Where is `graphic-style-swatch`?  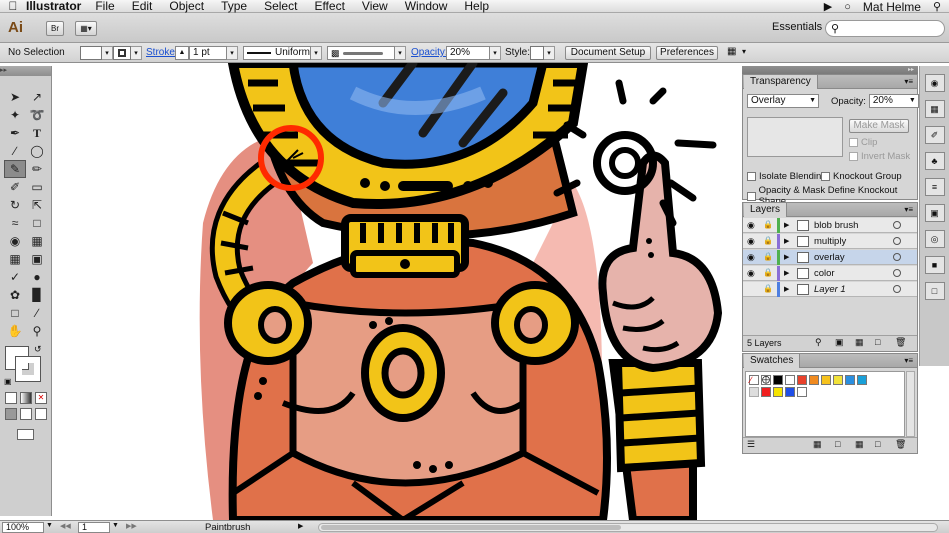 graphic-style-swatch is located at coordinates (537, 53).